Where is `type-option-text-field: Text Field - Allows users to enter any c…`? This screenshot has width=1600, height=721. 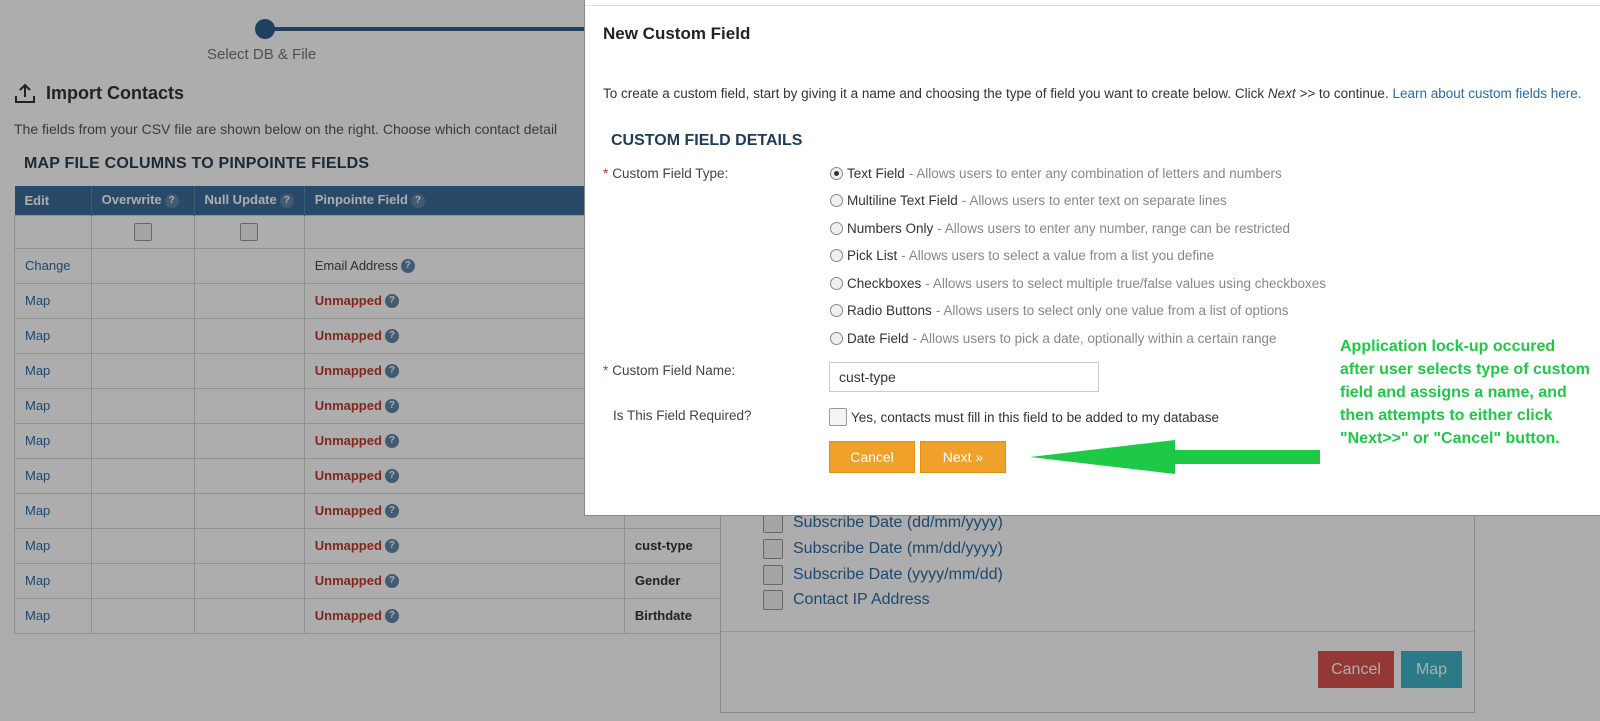
type-option-text-field: Text Field - Allows users to enter any c… is located at coordinates (1056, 173).